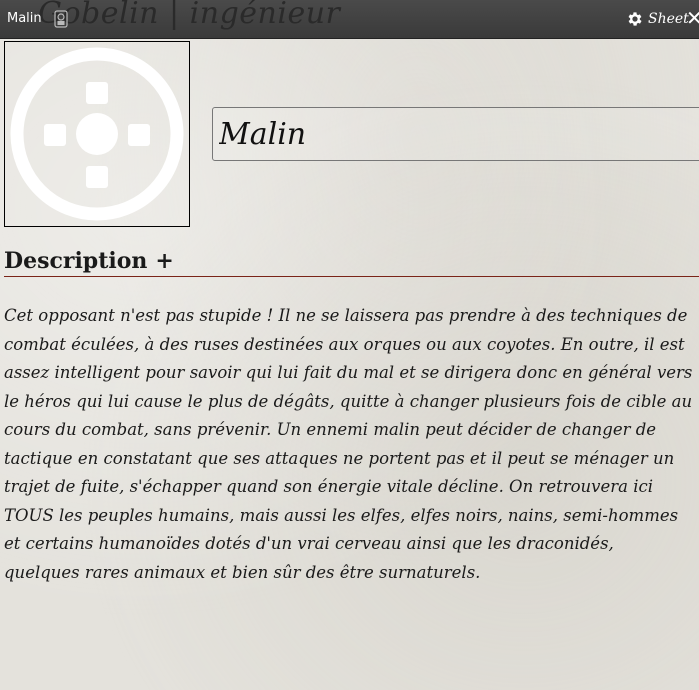  What do you see at coordinates (692, 18) in the screenshot?
I see `close-button: ✕` at bounding box center [692, 18].